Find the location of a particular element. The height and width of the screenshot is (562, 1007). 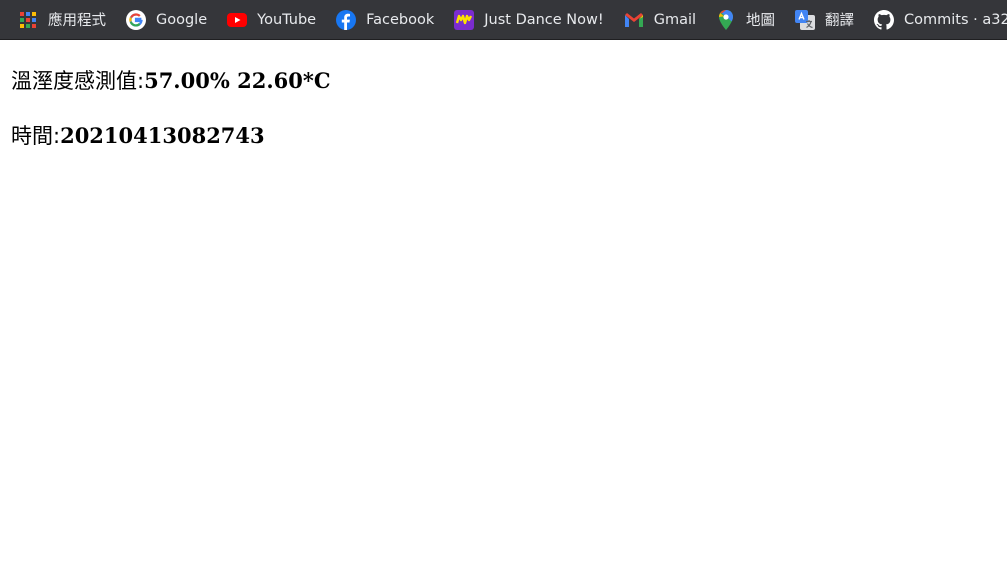

google-icon is located at coordinates (136, 19).